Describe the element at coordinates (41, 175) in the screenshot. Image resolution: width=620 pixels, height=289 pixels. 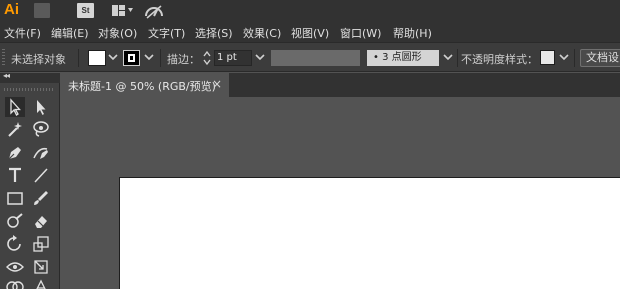
I see `line-segment-tool-icon` at that location.